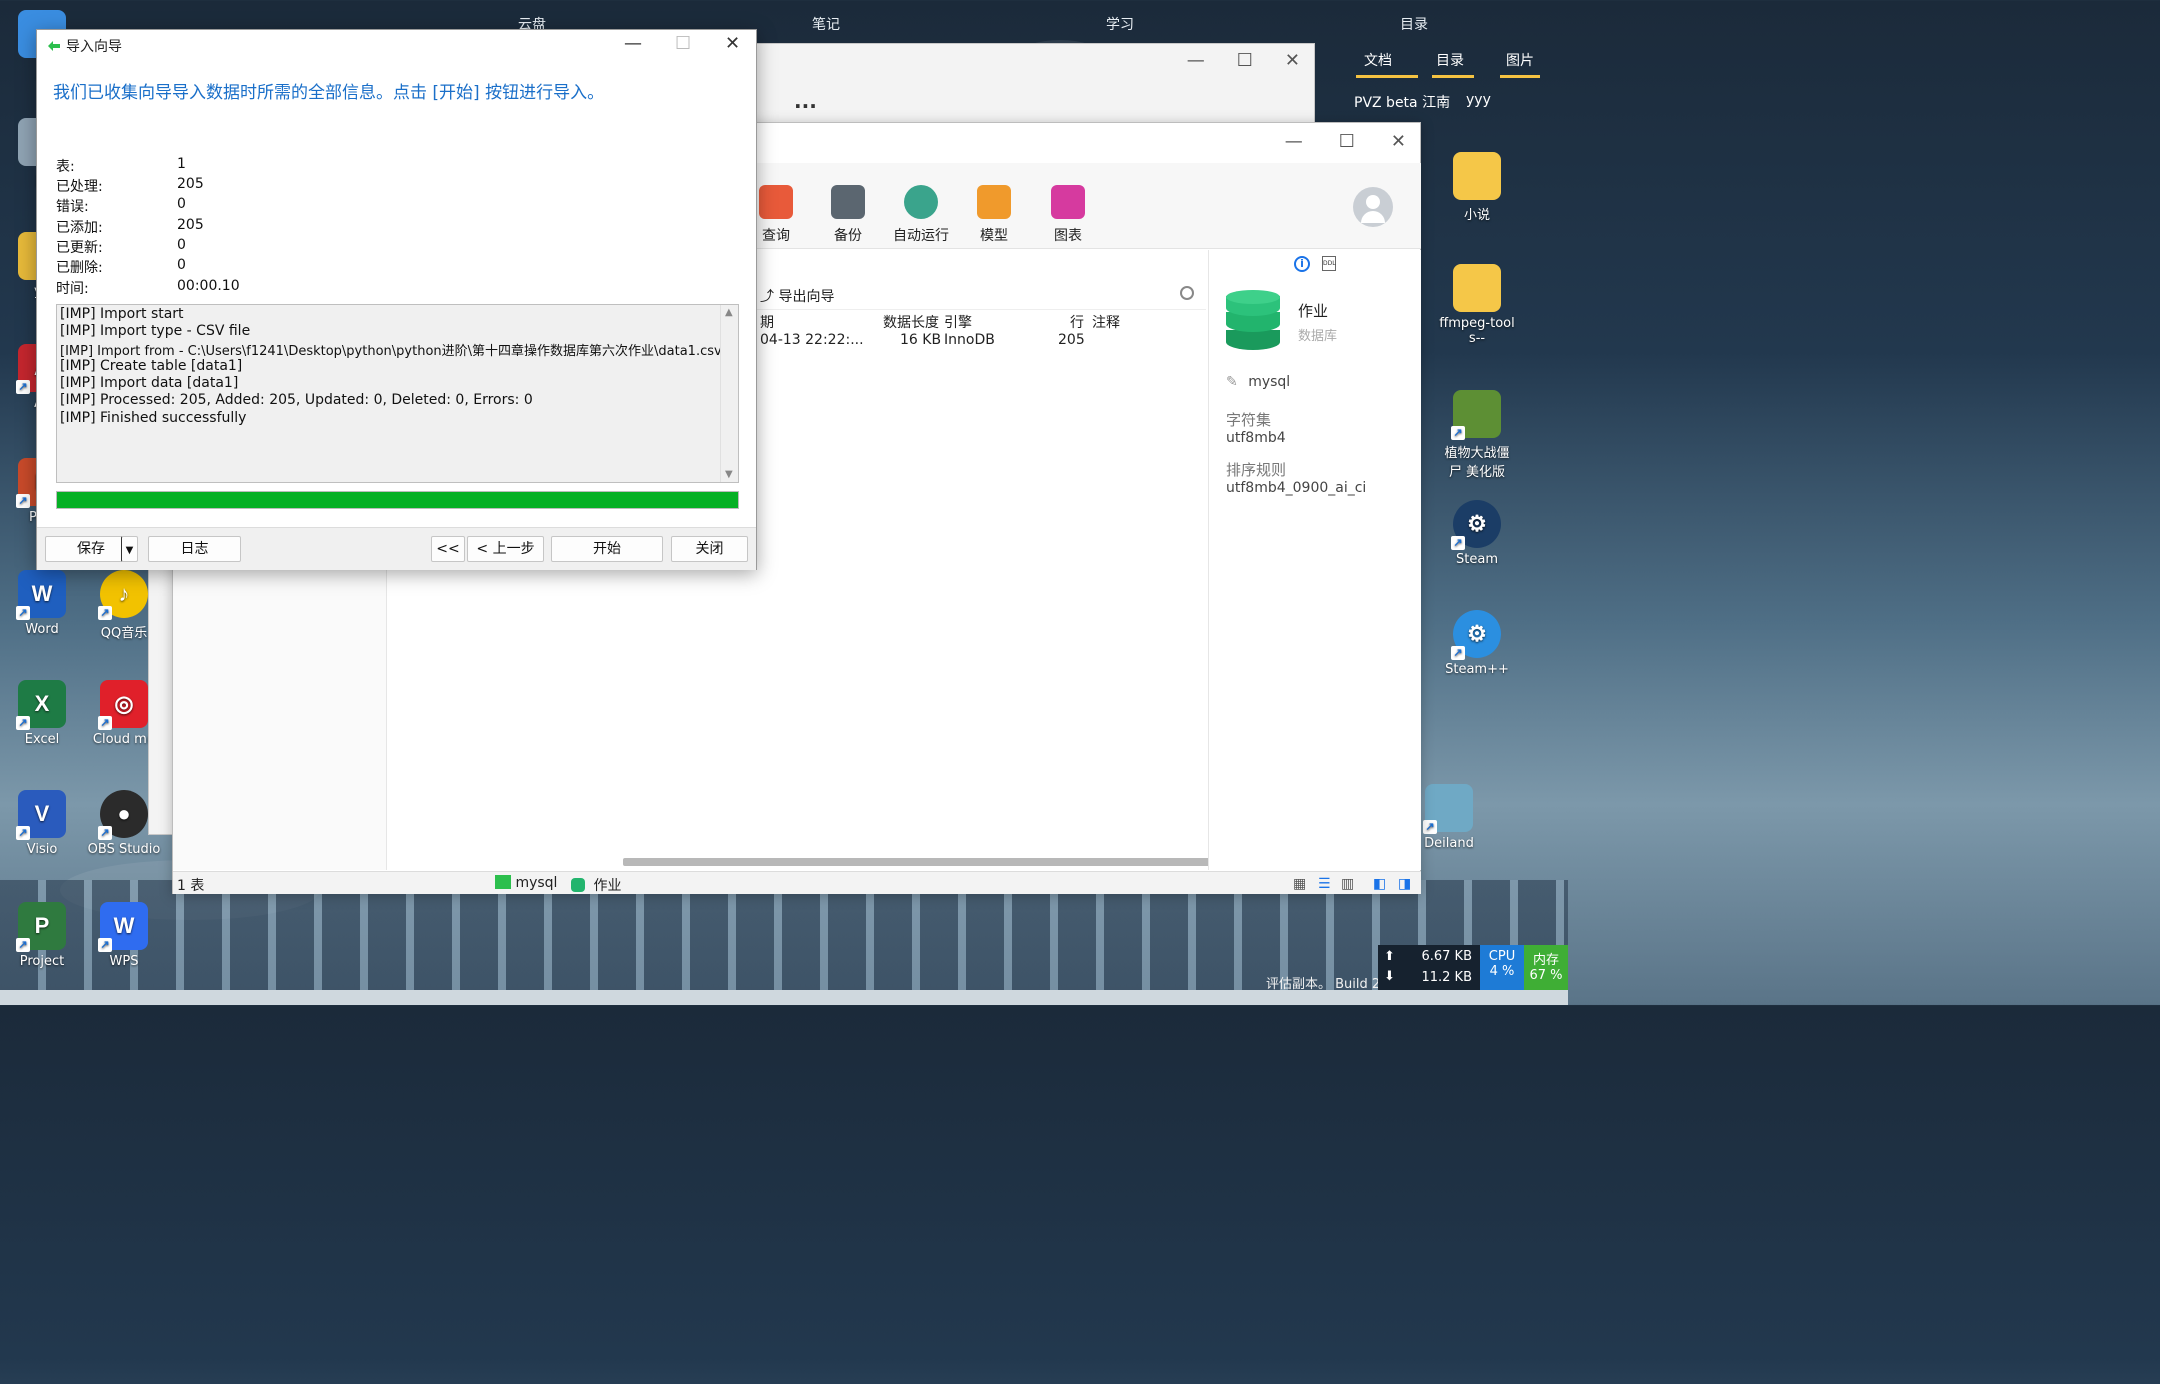 The image size is (2160, 1384). What do you see at coordinates (1477, 533) in the screenshot?
I see `desktop-icon-steam: ⚙ ↗ Steam` at bounding box center [1477, 533].